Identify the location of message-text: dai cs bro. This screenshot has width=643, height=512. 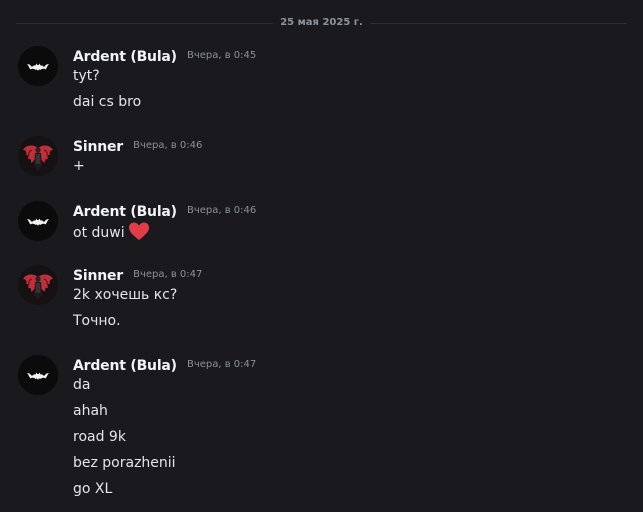
(107, 102).